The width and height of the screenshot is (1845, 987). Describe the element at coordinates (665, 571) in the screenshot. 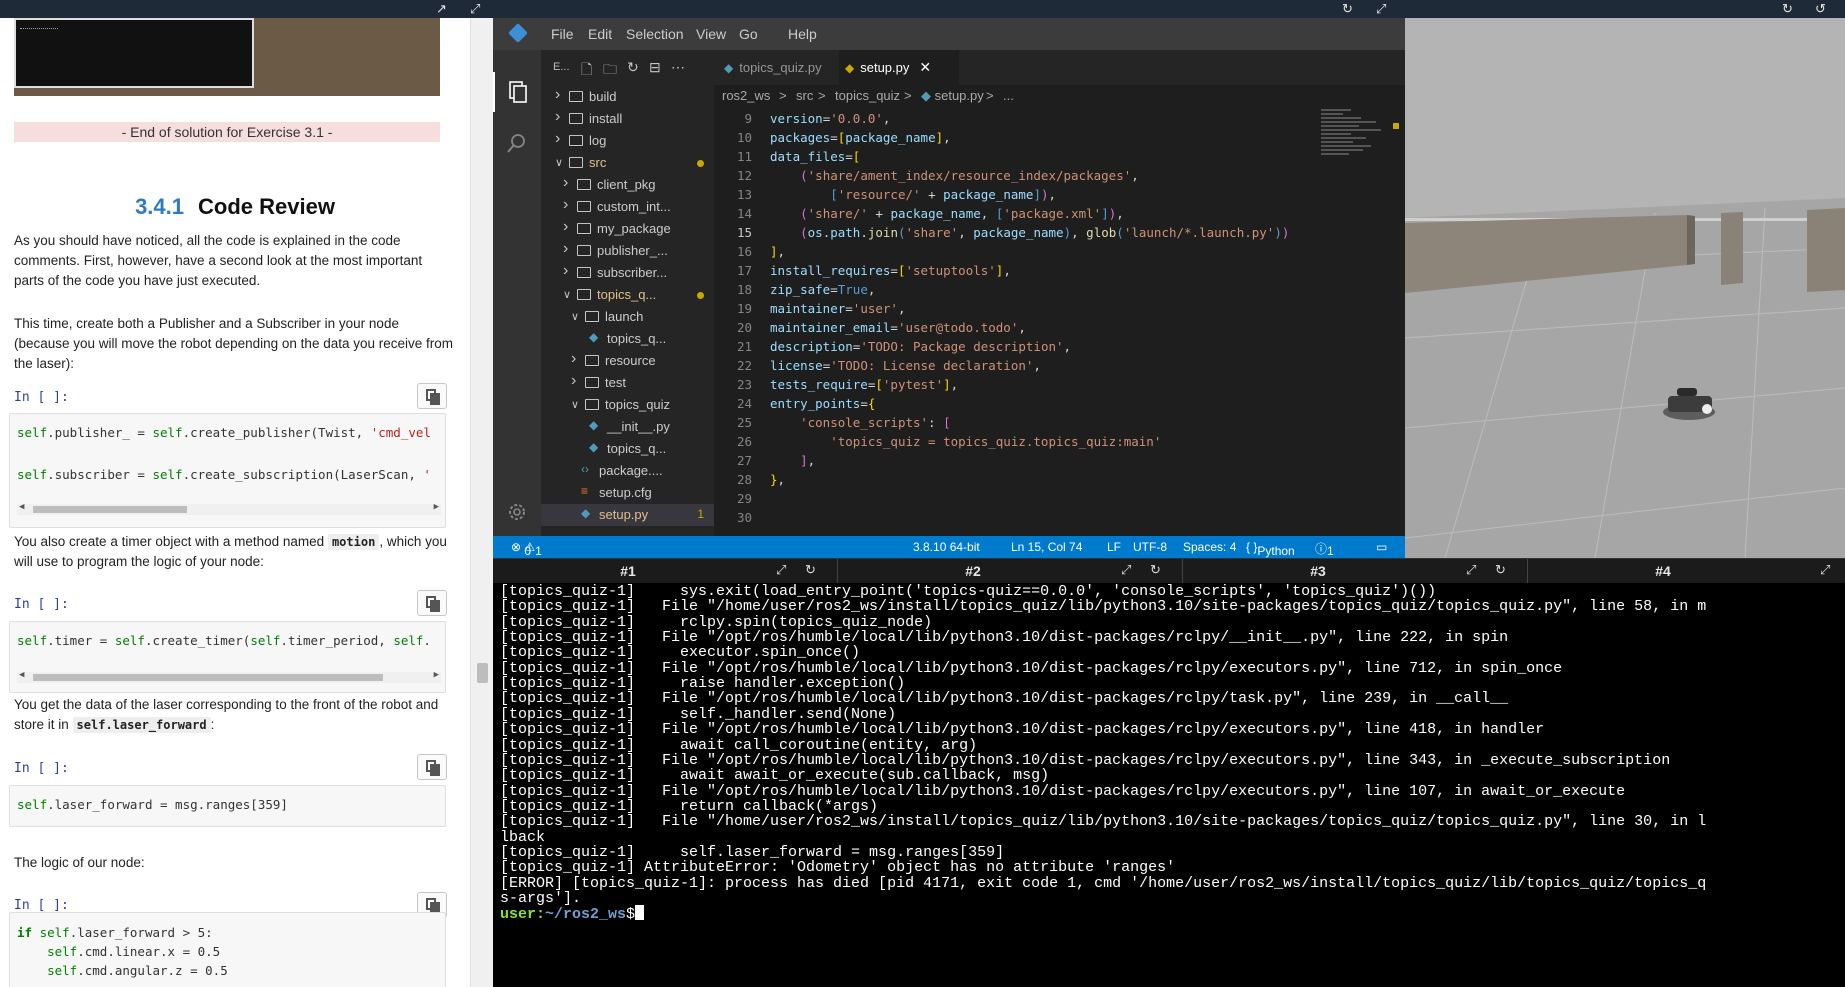

I see `terminal-tab-1: #1 ⤢ ↻` at that location.